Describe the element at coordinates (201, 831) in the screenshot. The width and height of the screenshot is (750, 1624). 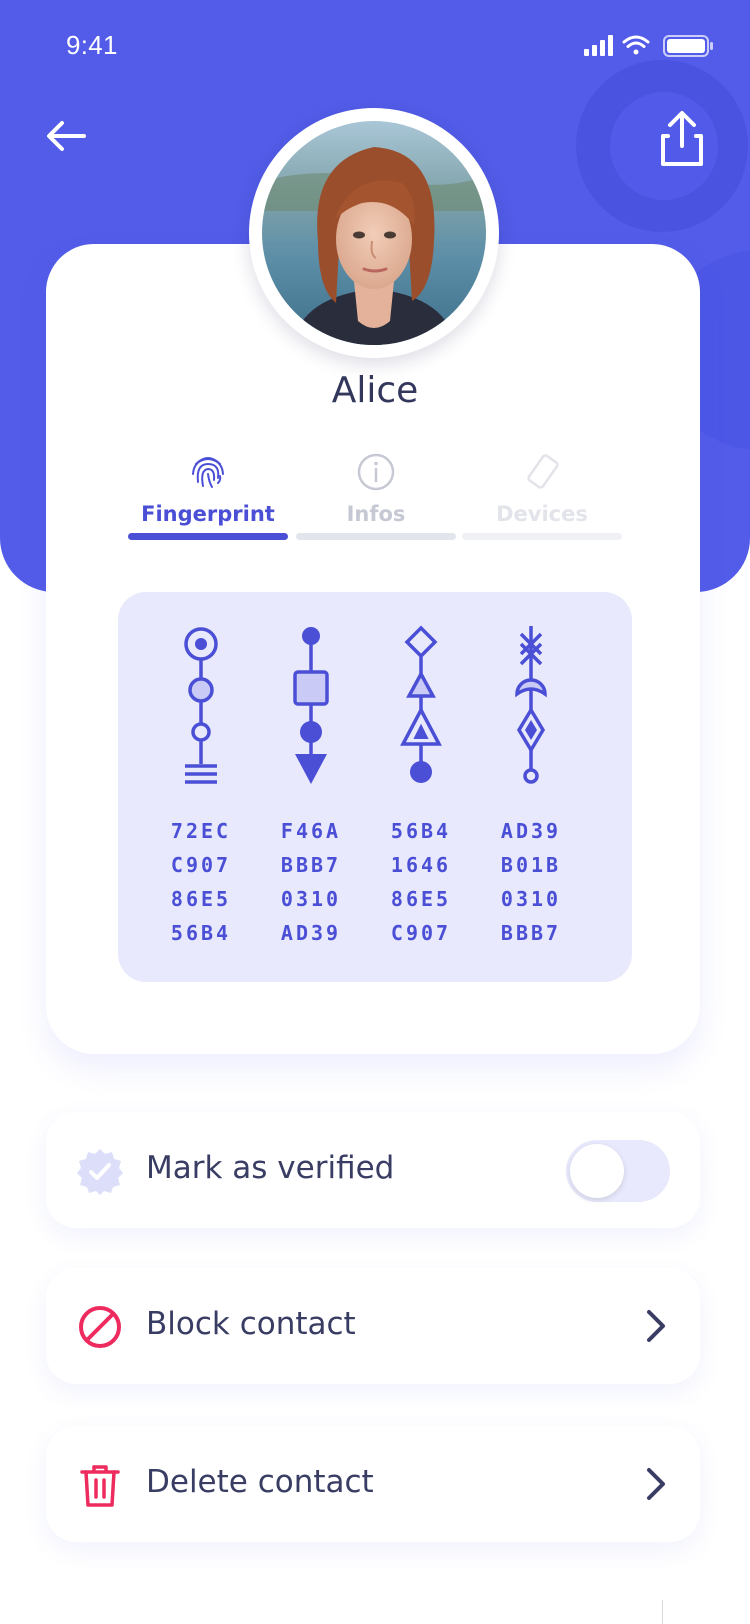
I see `hex-code: 72EC` at that location.